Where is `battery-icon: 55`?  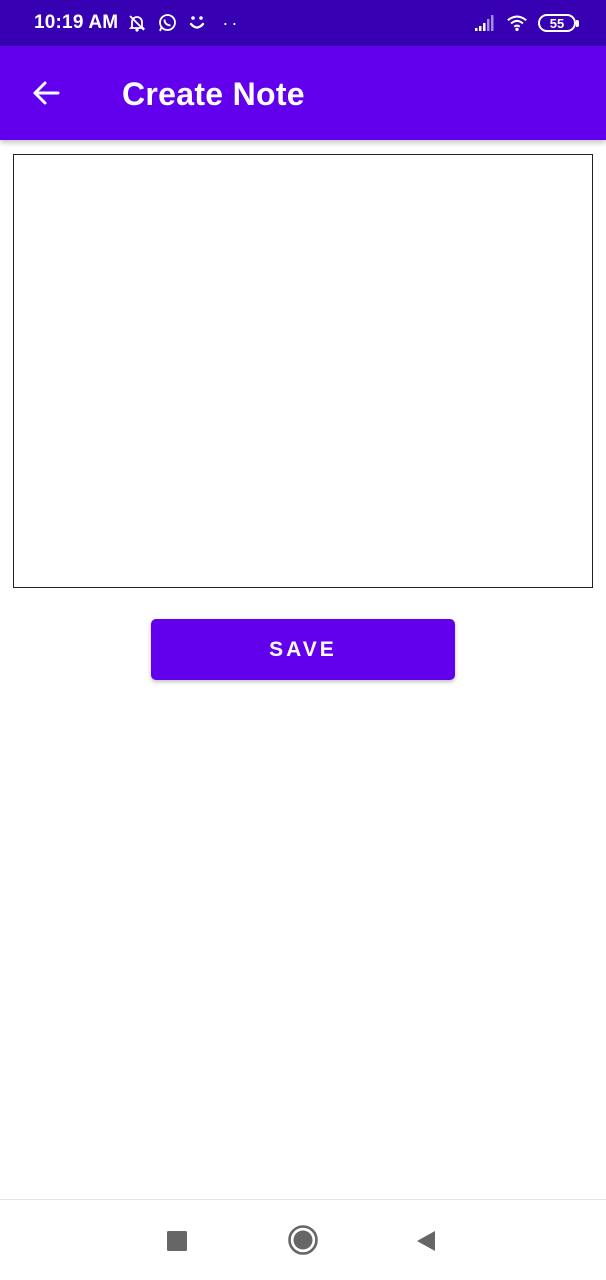
battery-icon: 55 is located at coordinates (558, 23).